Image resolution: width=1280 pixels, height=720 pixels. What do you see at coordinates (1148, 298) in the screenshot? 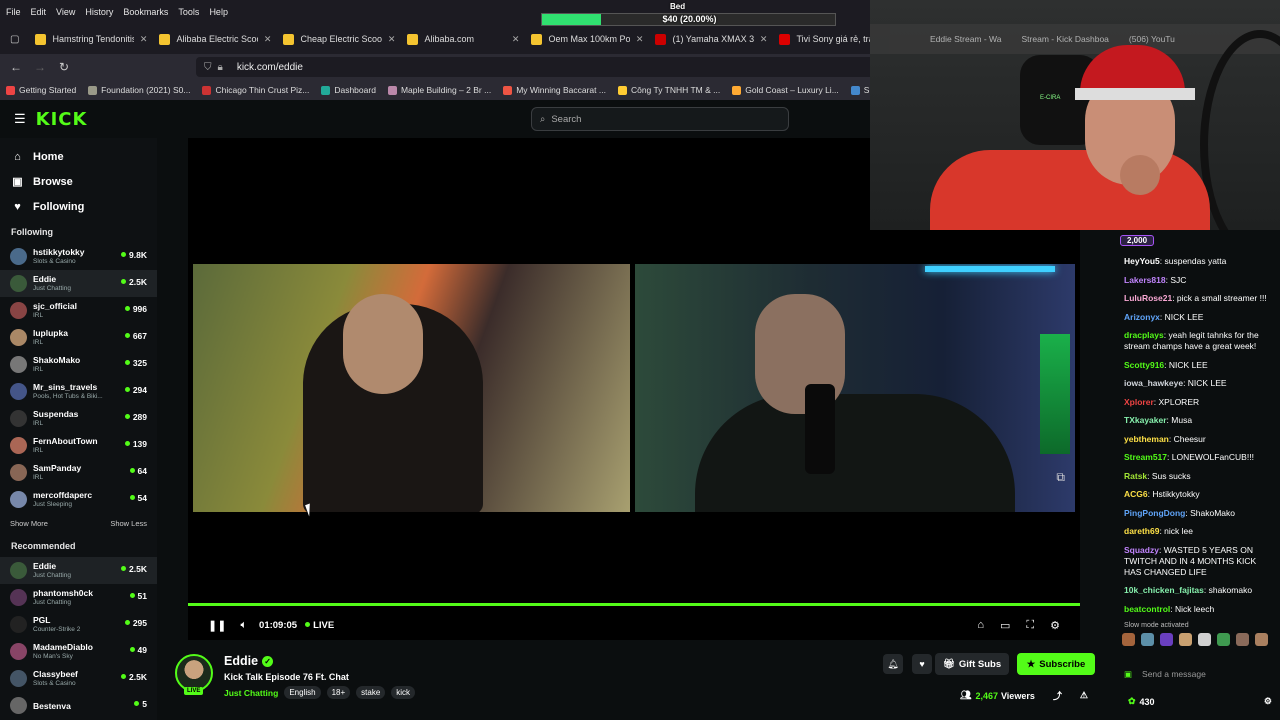
I see `chat-username: LuluRose21` at bounding box center [1148, 298].